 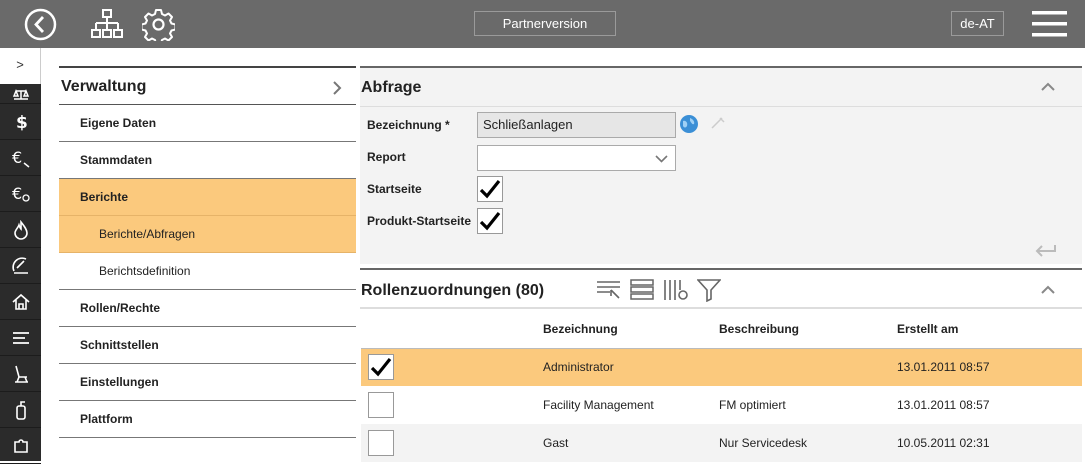 I want to click on produkt-startseite-label: Produkt-Startseite, so click(x=419, y=221).